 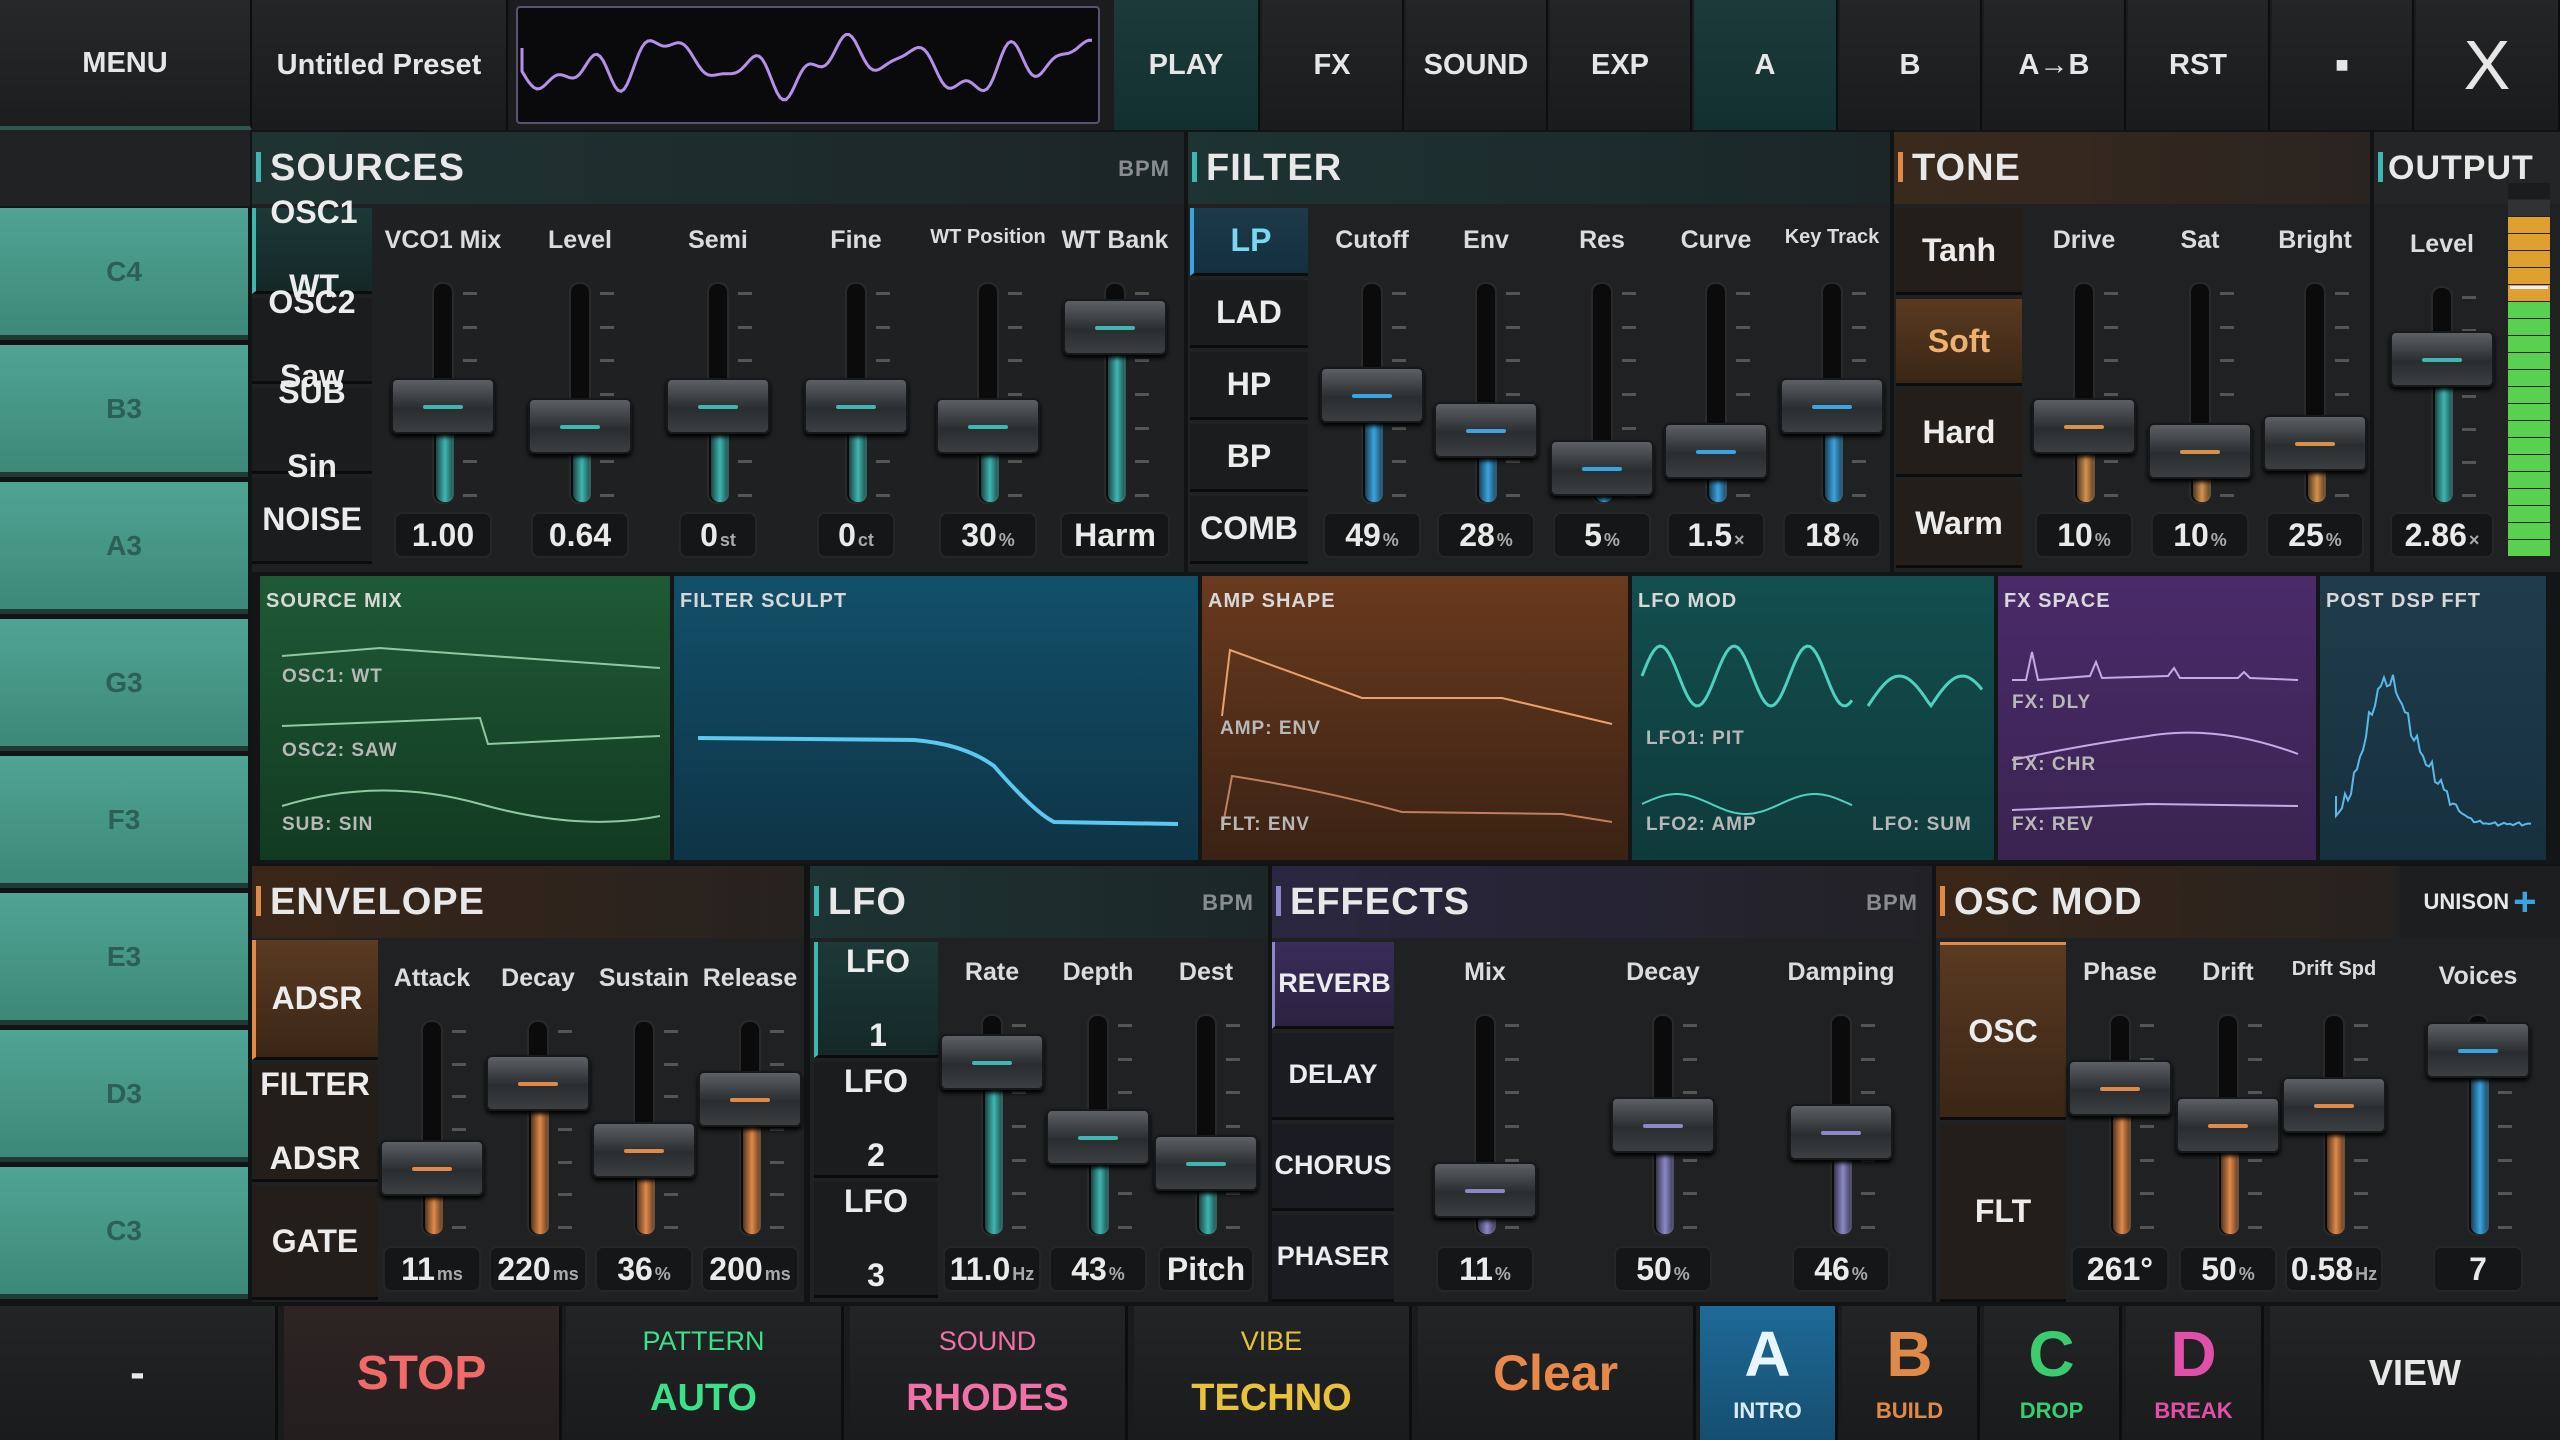 I want to click on filter-lp-button: LP, so click(x=1249, y=242).